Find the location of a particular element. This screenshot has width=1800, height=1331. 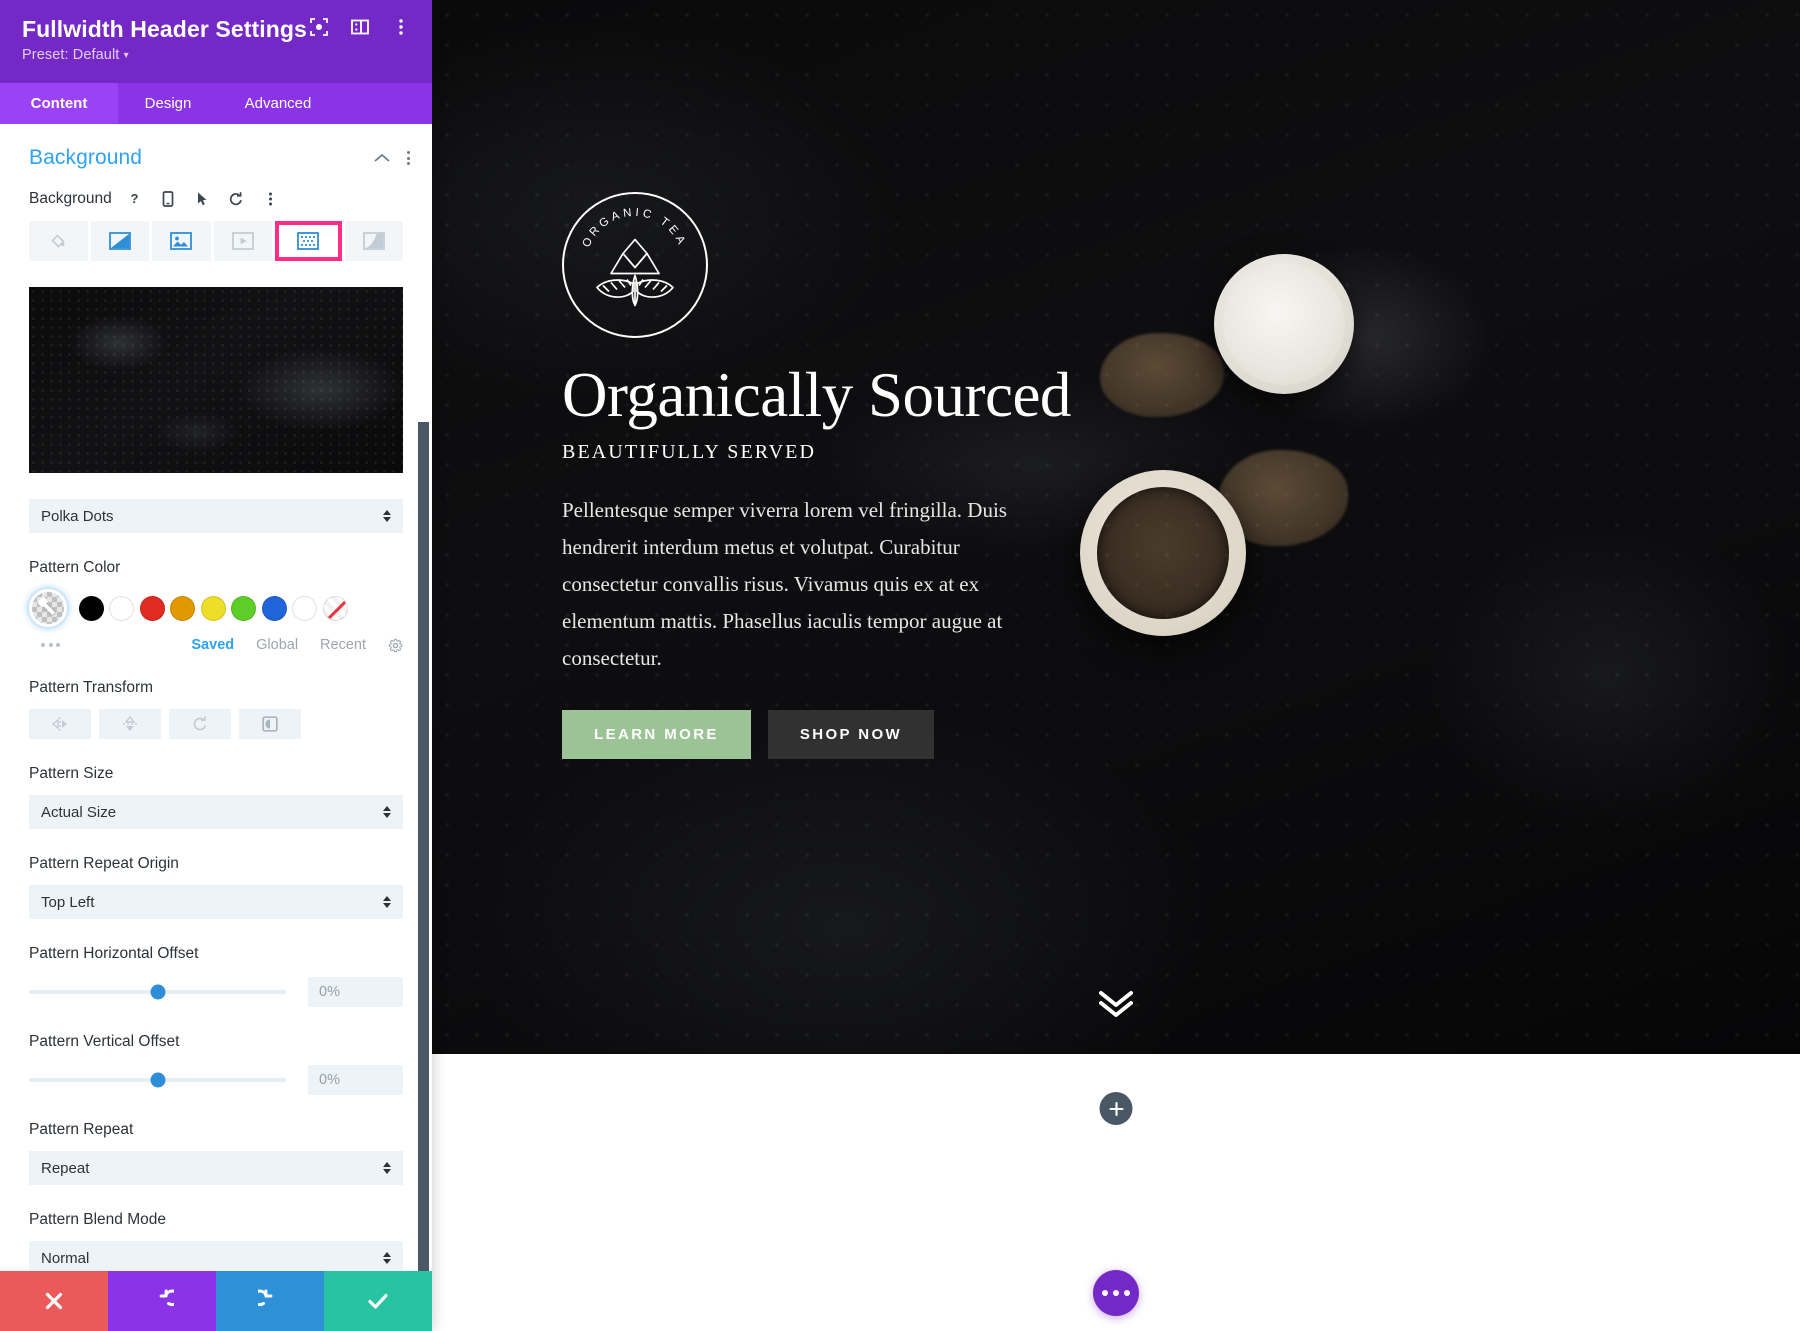

pattern-repeat-origin-label: Pattern Repeat Origin is located at coordinates (104, 863).